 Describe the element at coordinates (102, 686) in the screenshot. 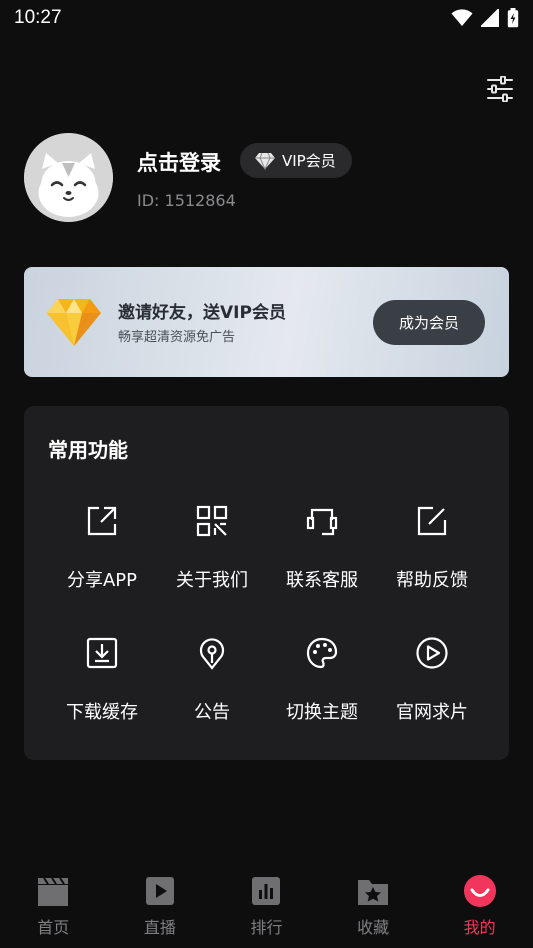

I see `feature-download-cache: 下载缓存` at that location.